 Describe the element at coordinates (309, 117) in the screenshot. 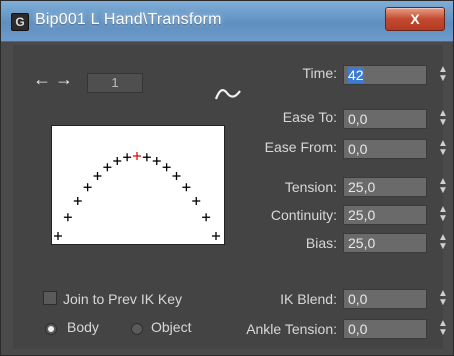

I see `ease-to-label: Ease To:` at that location.